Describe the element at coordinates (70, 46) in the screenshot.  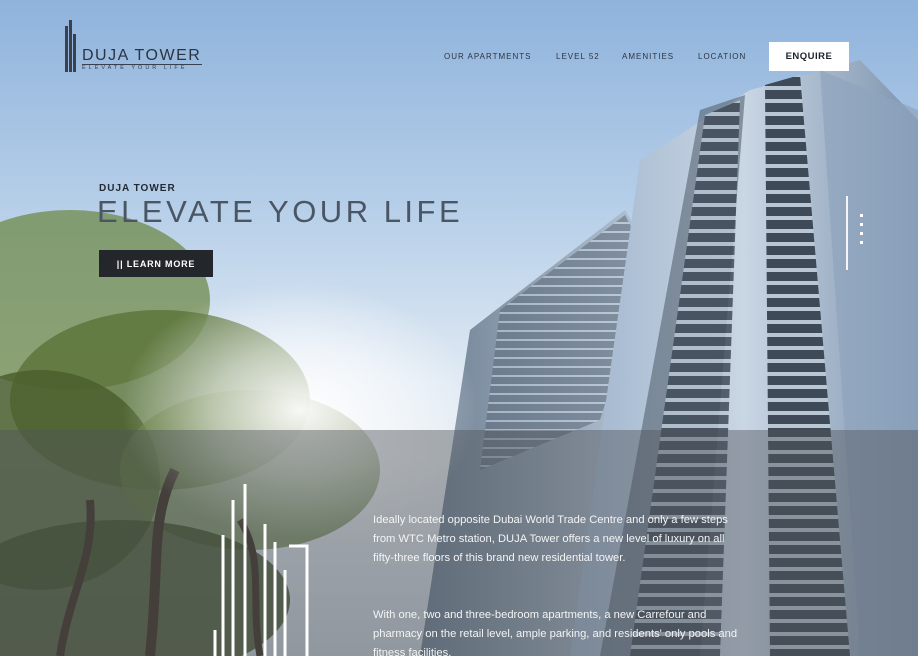
I see `logo-tower-icon` at that location.